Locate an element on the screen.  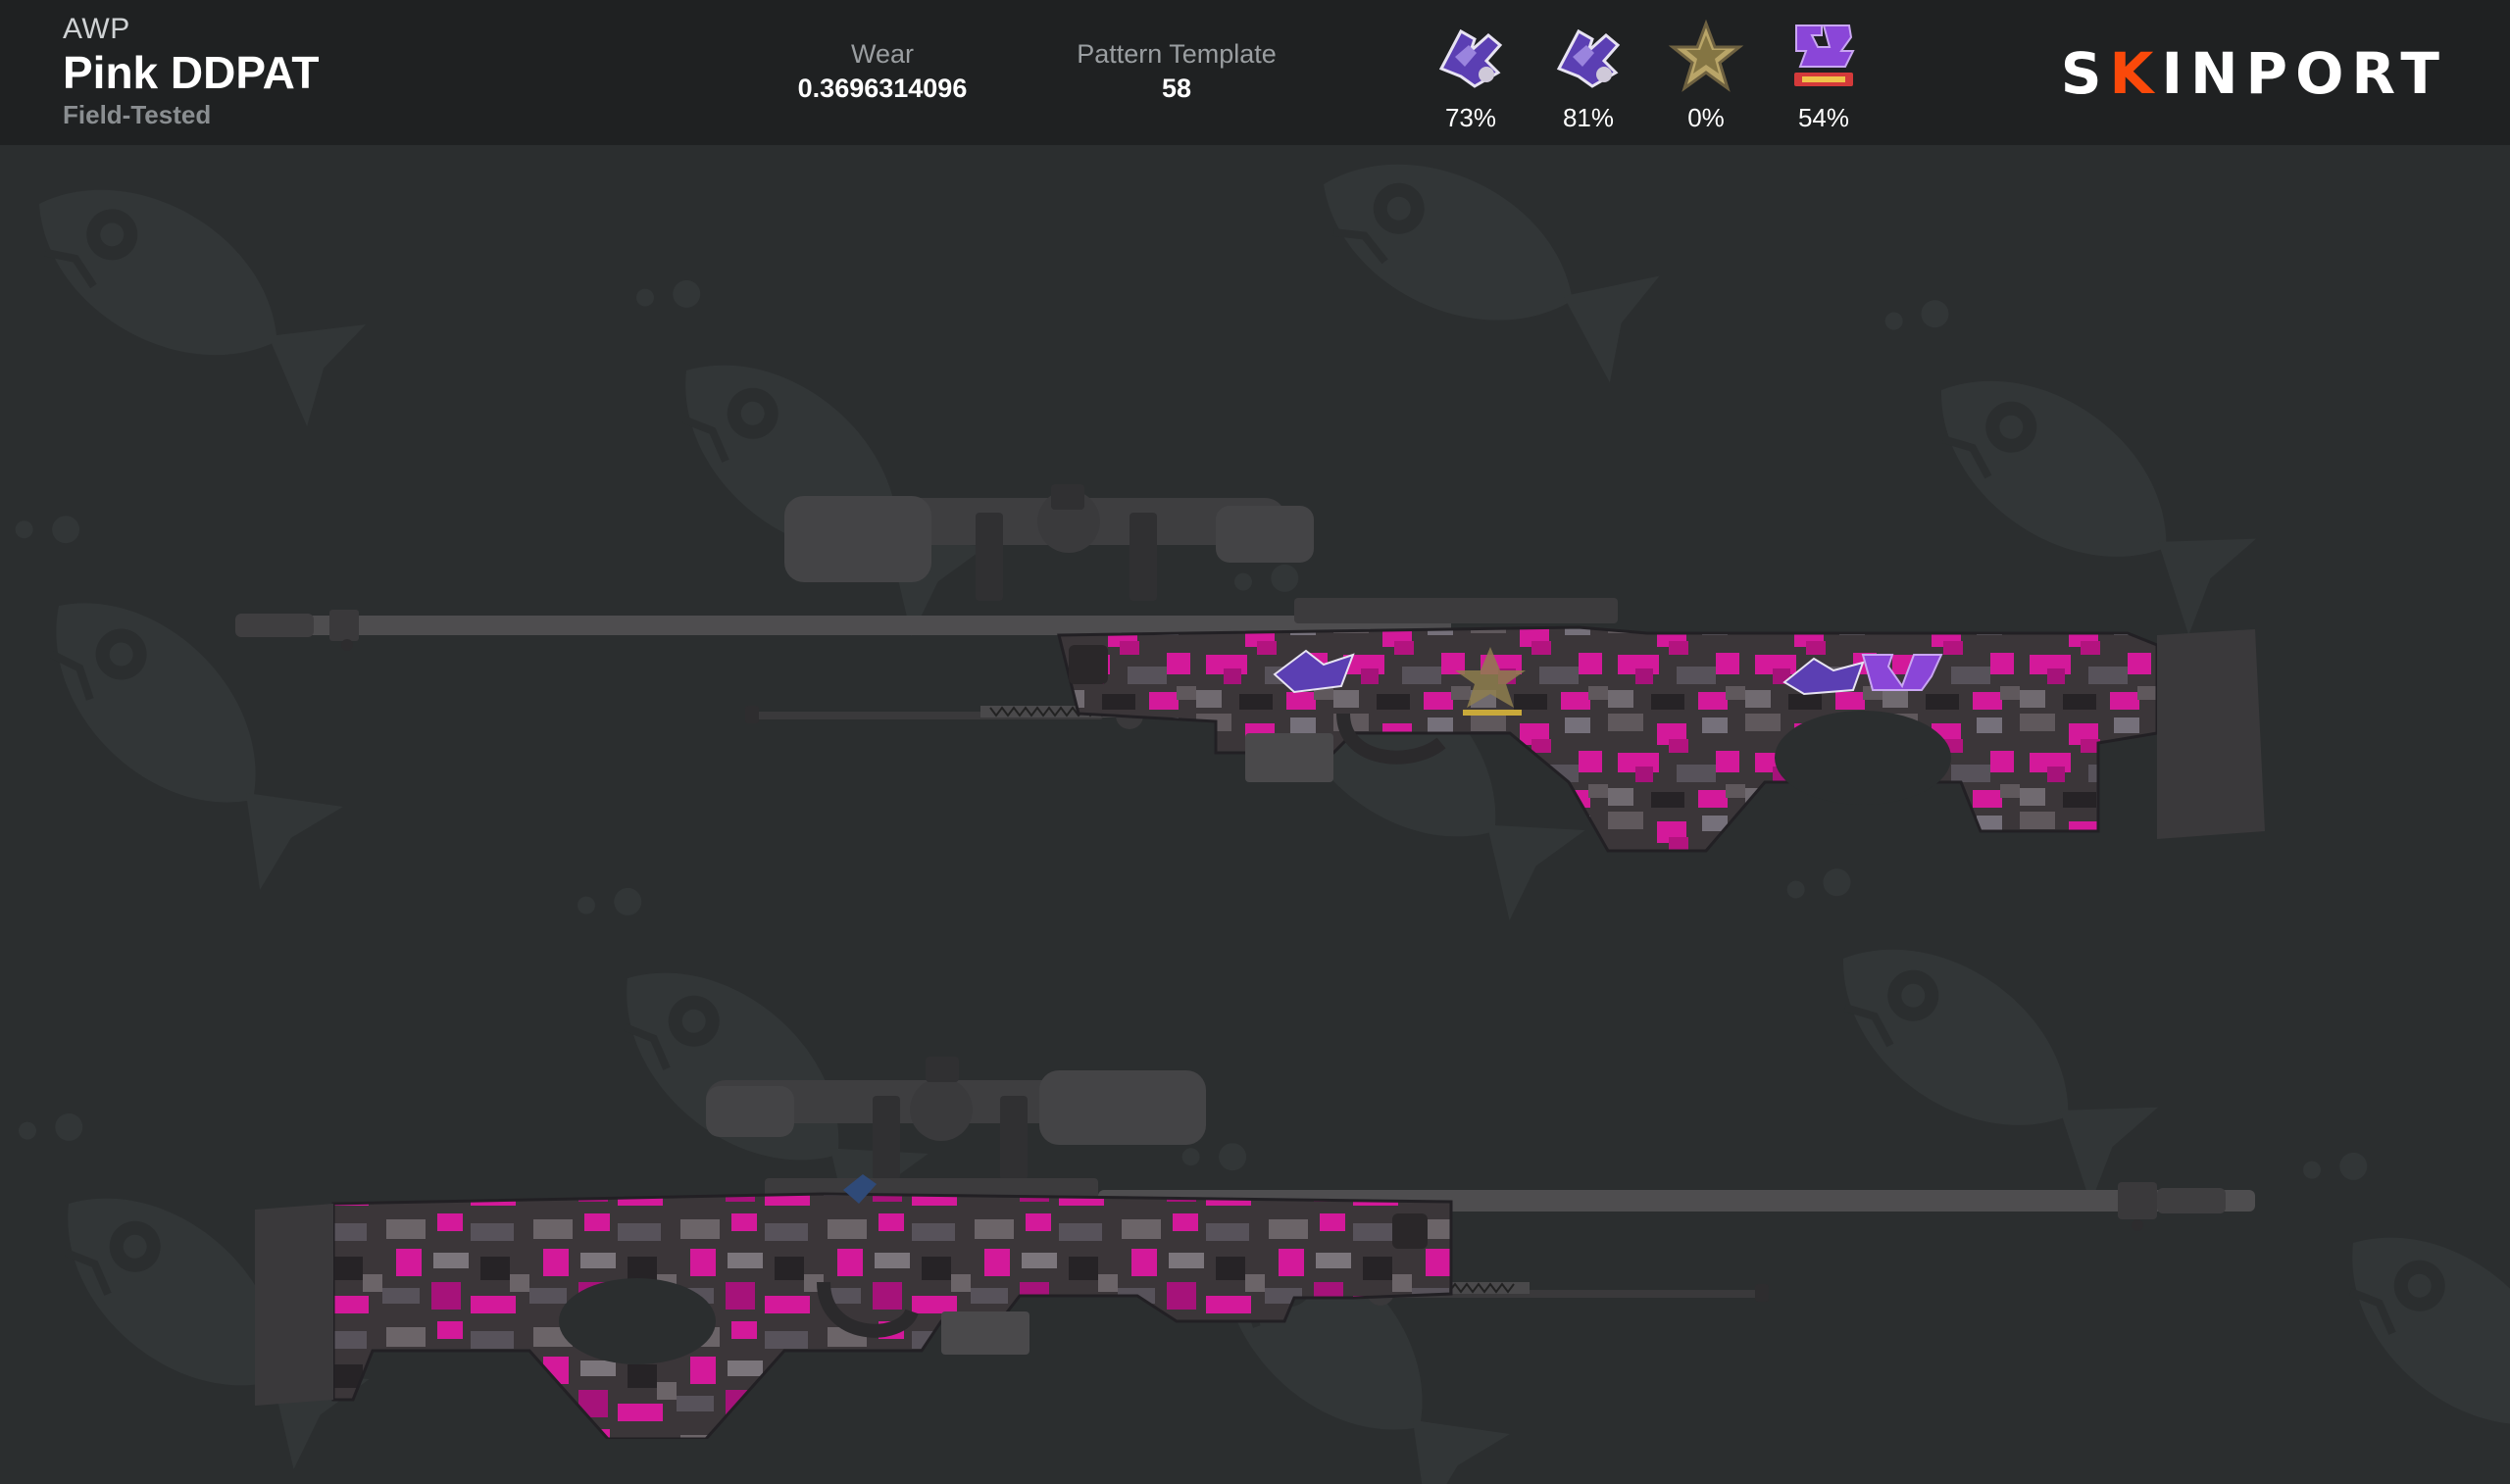
sticker-slot-4: 54% is located at coordinates (1824, 75).